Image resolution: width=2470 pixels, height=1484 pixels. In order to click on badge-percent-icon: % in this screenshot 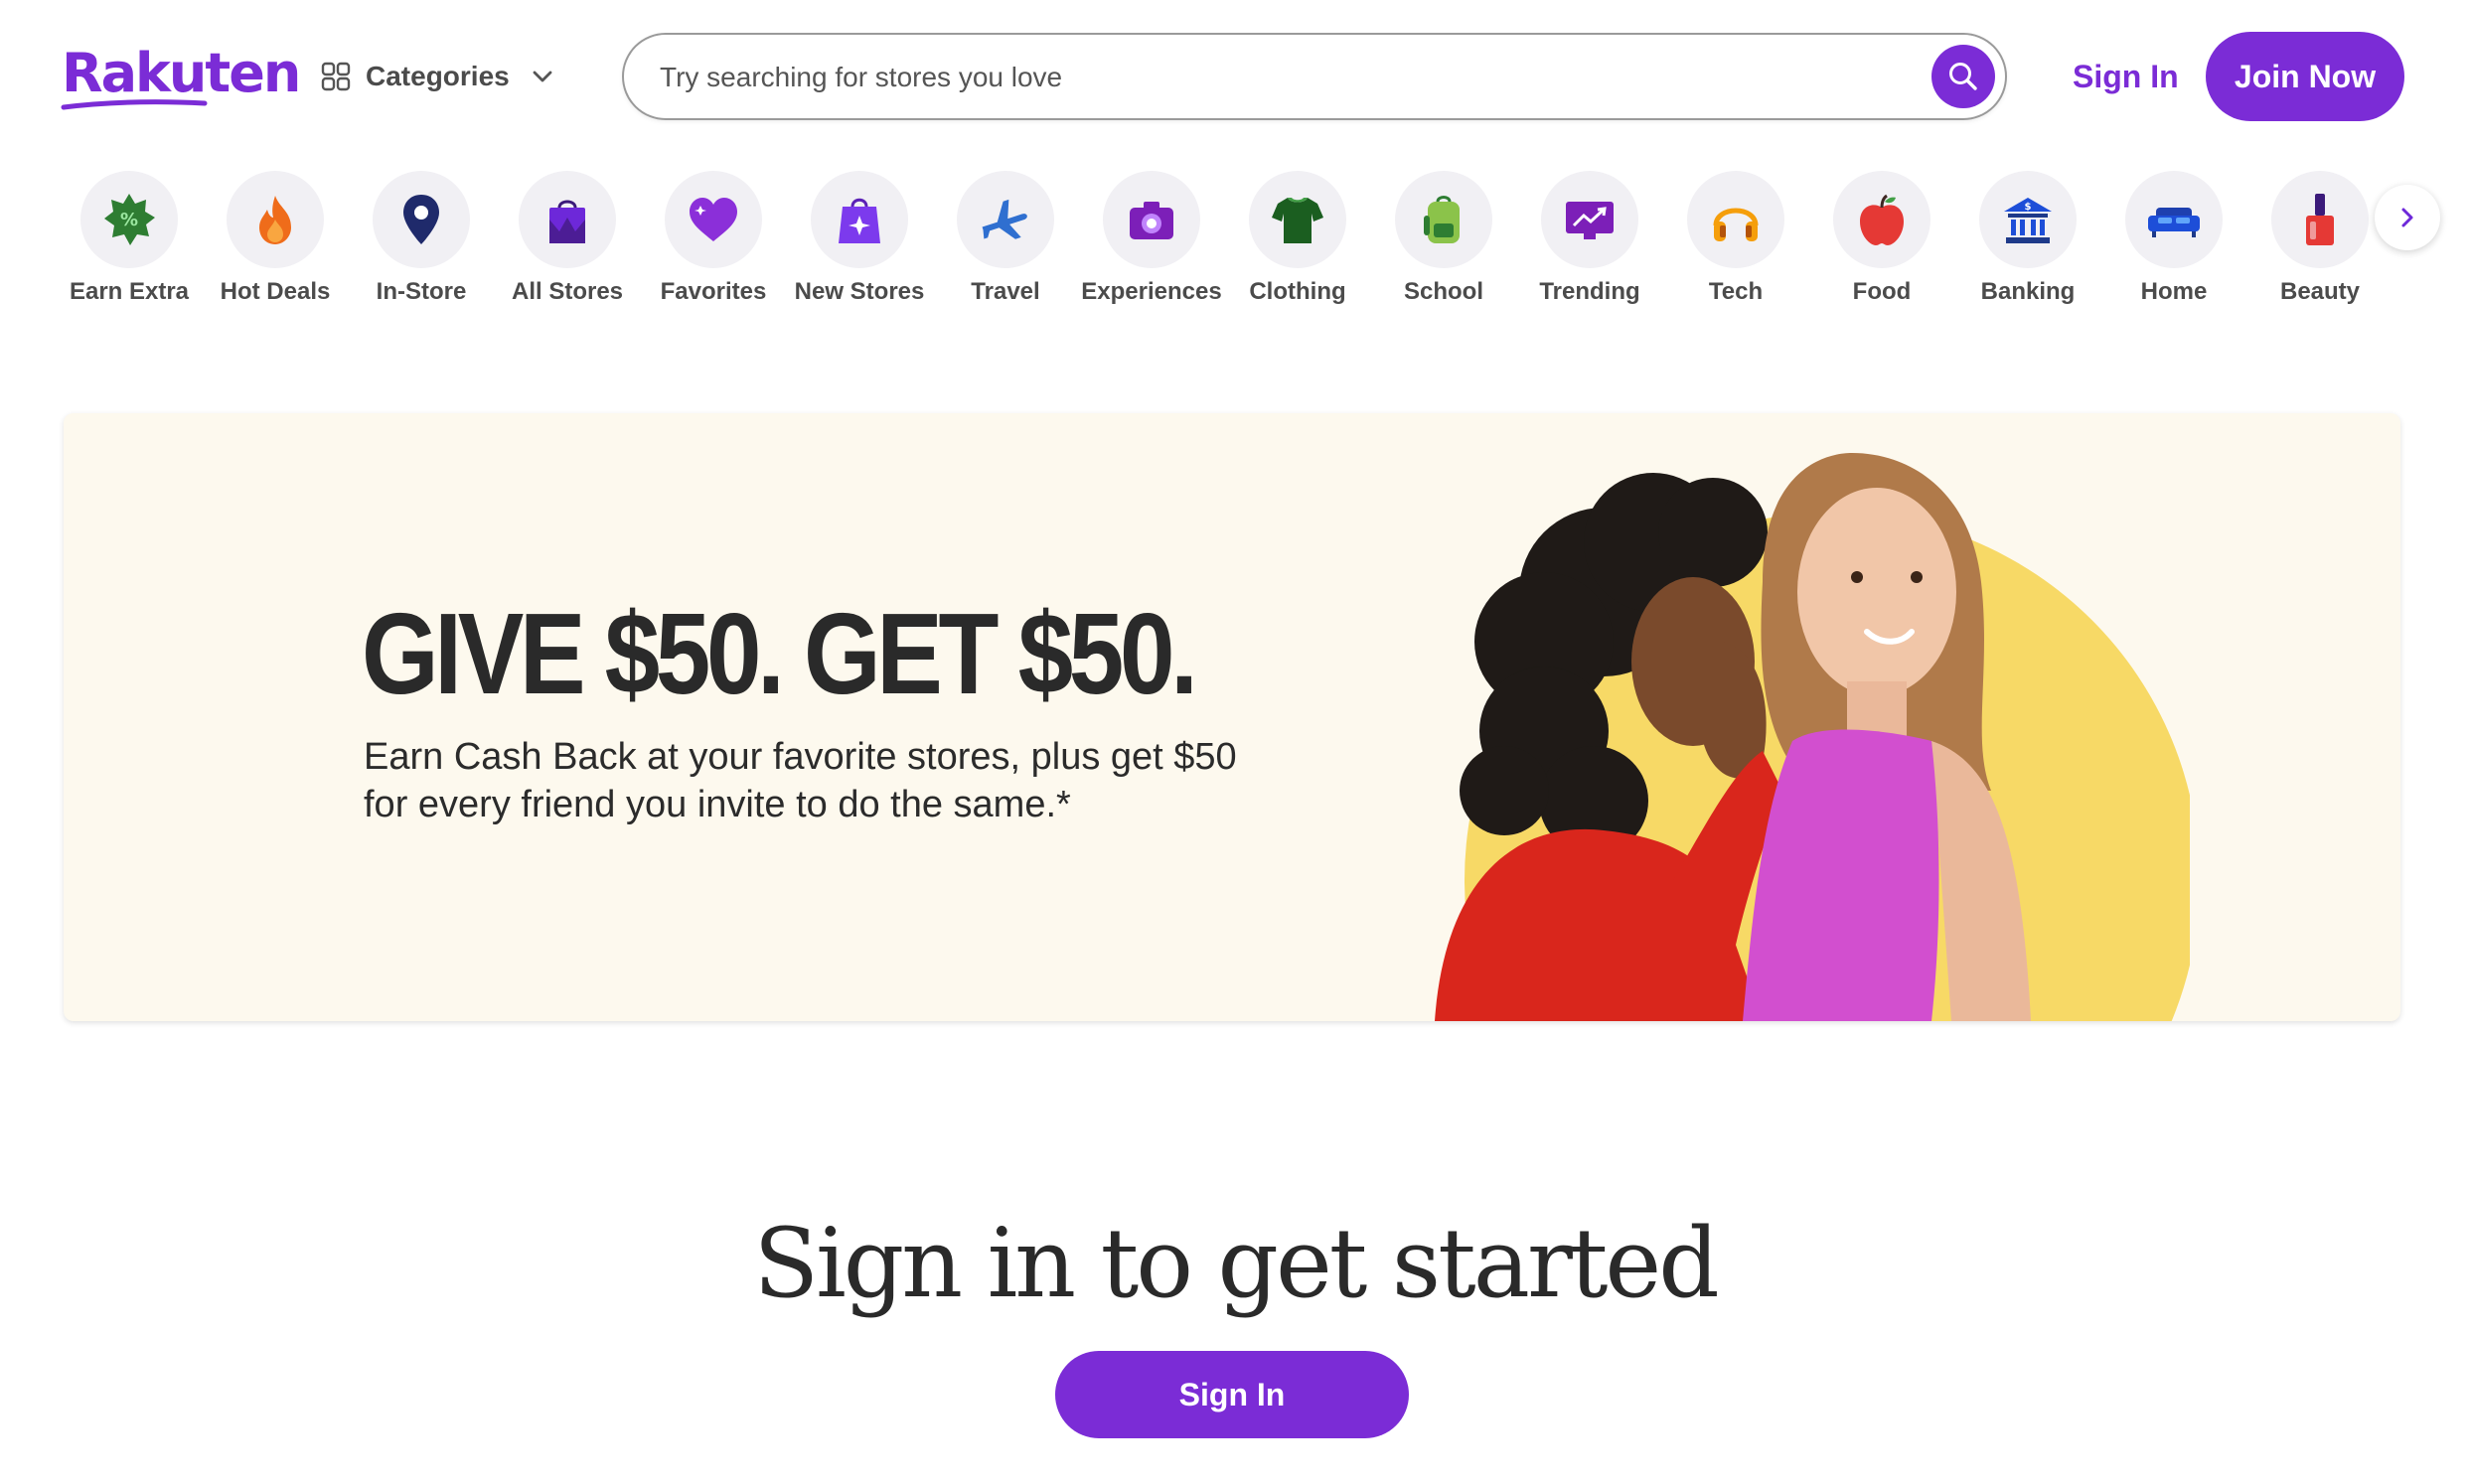, I will do `click(129, 219)`.